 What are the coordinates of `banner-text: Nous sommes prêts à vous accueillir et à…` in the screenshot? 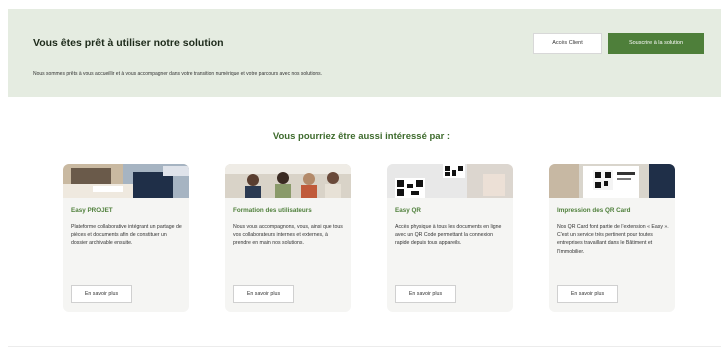 It's located at (178, 74).